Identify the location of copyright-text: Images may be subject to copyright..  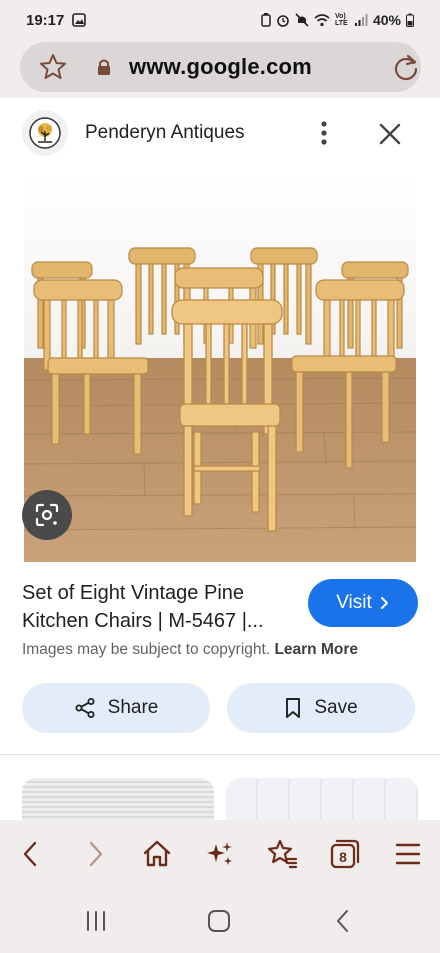
(146, 649).